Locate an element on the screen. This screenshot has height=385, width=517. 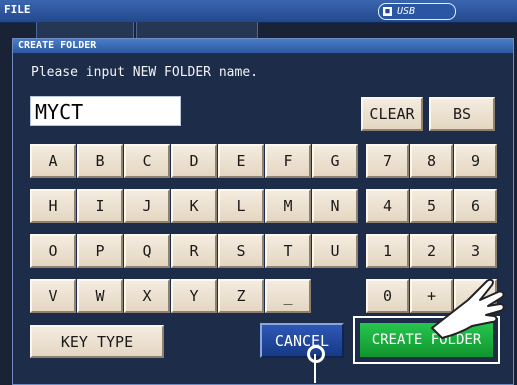
key-label: 3 is located at coordinates (475, 251).